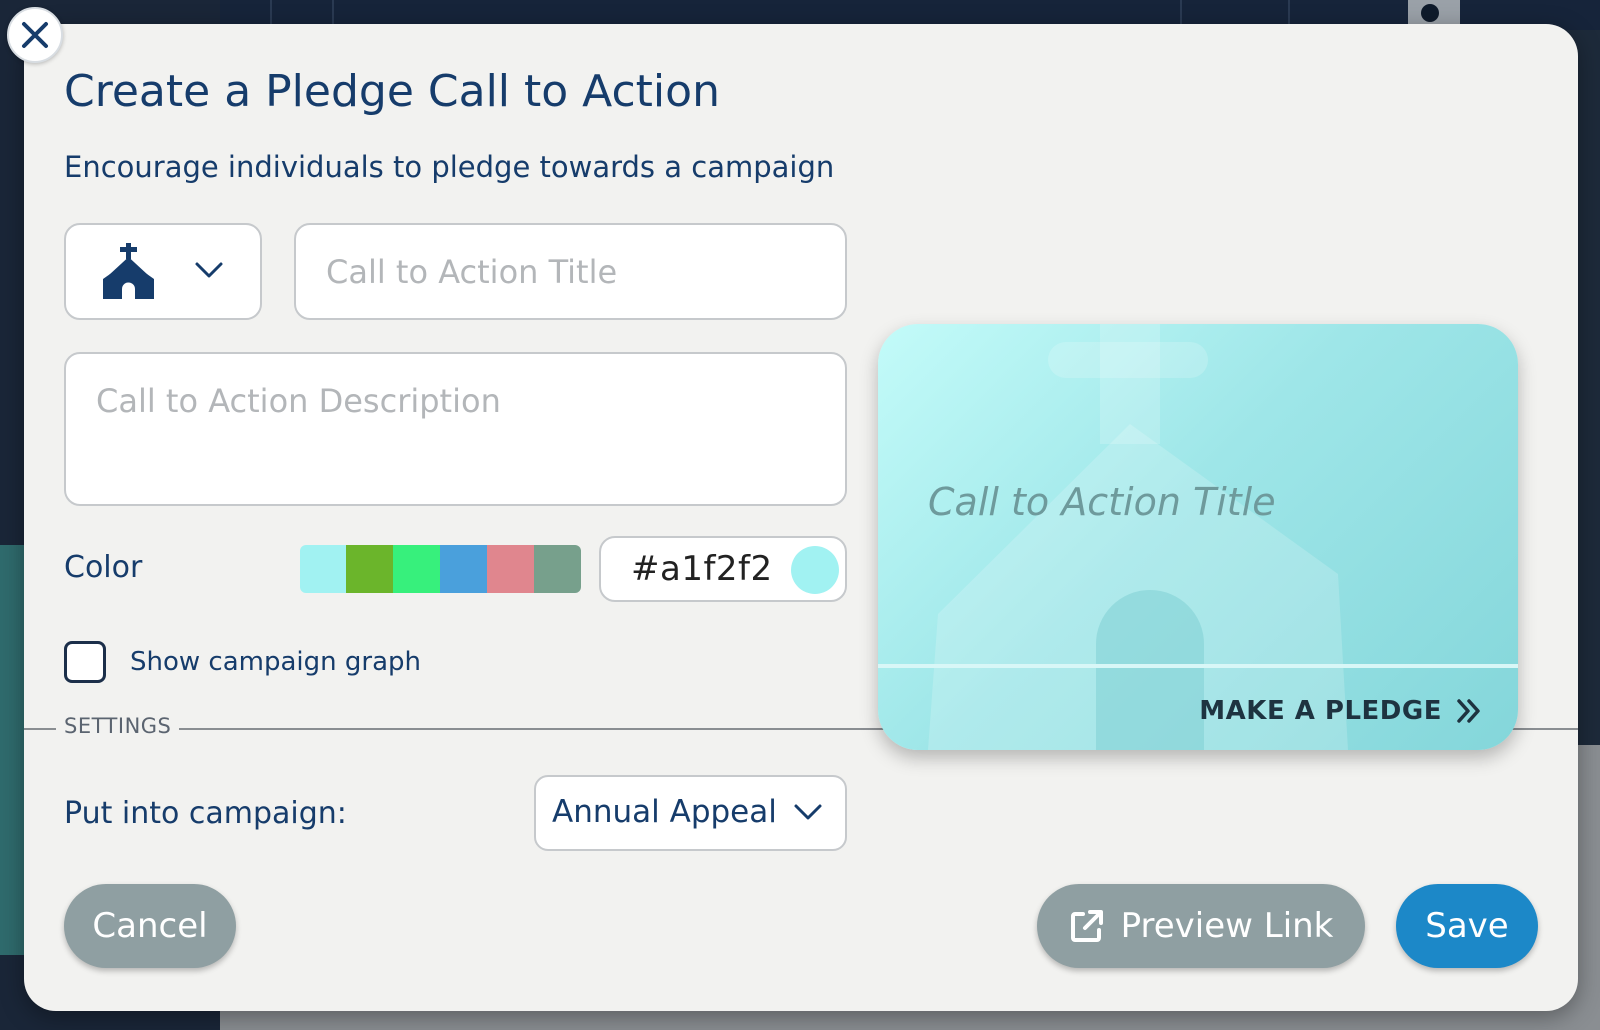 This screenshot has height=1030, width=1600. What do you see at coordinates (455, 429) in the screenshot?
I see `cta-description-input` at bounding box center [455, 429].